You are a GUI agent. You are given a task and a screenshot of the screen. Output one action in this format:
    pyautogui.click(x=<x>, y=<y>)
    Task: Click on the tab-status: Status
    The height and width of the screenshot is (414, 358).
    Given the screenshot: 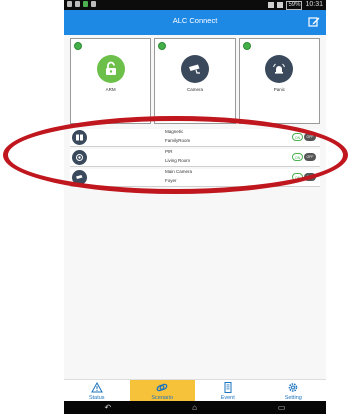 What is the action you would take?
    pyautogui.click(x=97, y=391)
    